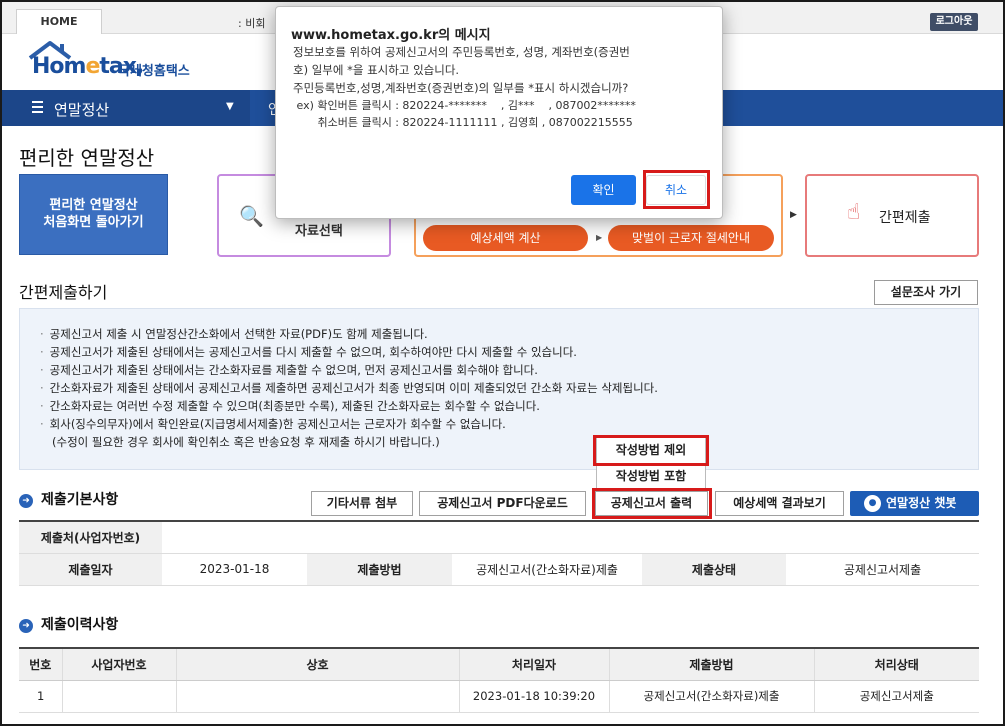 The image size is (1005, 726). I want to click on highlight-print-button, so click(652, 503).